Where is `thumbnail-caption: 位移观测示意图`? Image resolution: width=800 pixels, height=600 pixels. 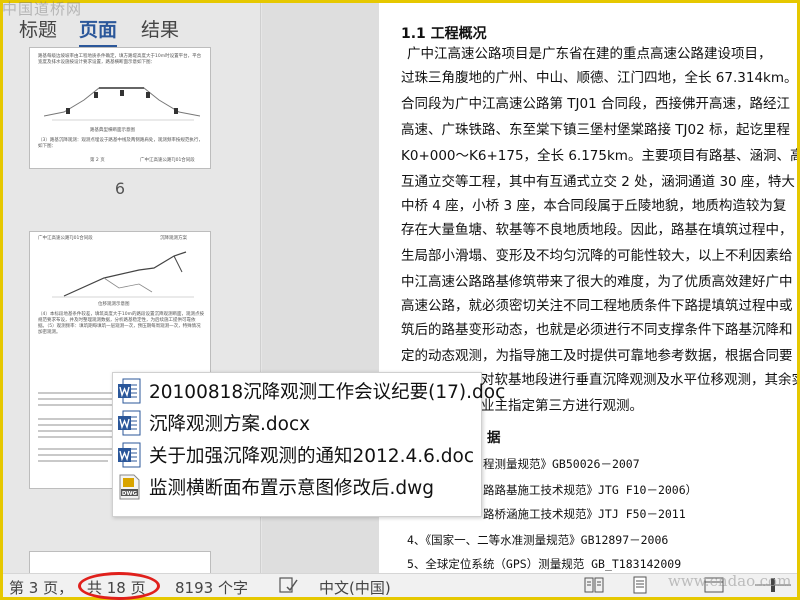 thumbnail-caption: 位移观测示意图 is located at coordinates (114, 304).